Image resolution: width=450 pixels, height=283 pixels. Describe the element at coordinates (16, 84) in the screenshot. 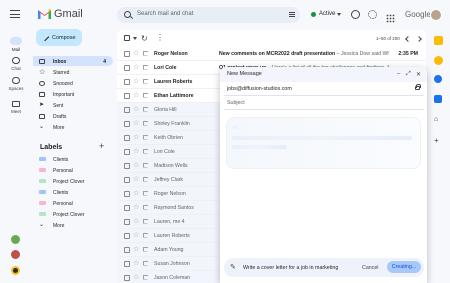

I see `rail-spaces: Spaces` at that location.